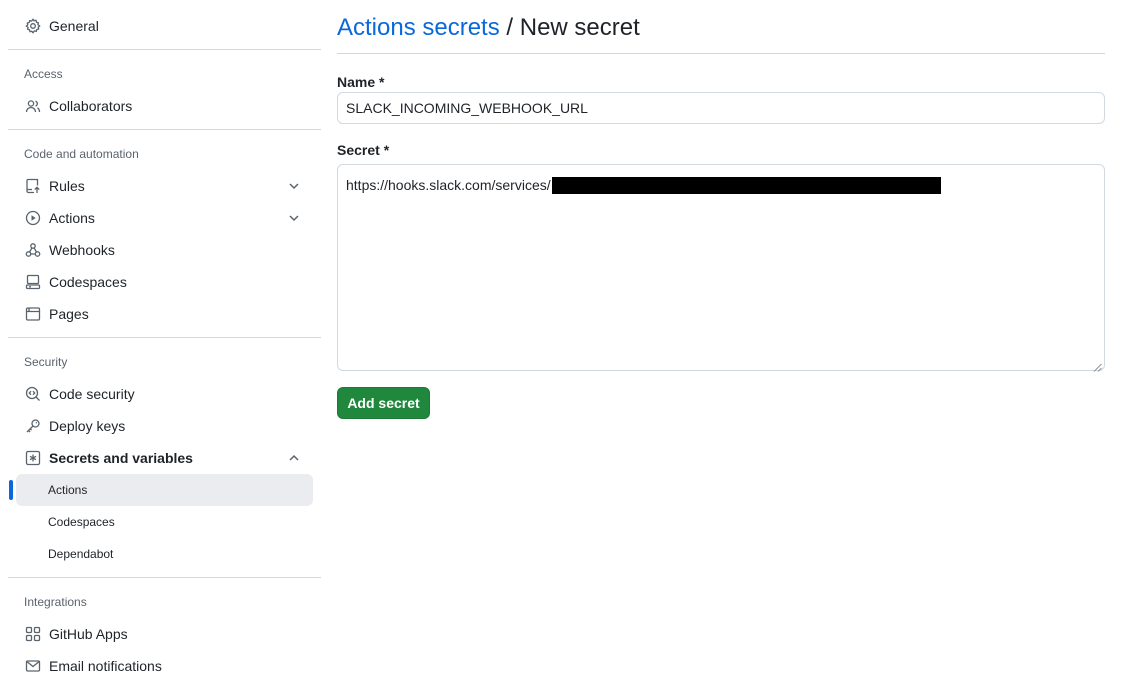 Image resolution: width=1129 pixels, height=691 pixels. Describe the element at coordinates (88, 634) in the screenshot. I see `sidebar-item-label: GitHub Apps` at that location.